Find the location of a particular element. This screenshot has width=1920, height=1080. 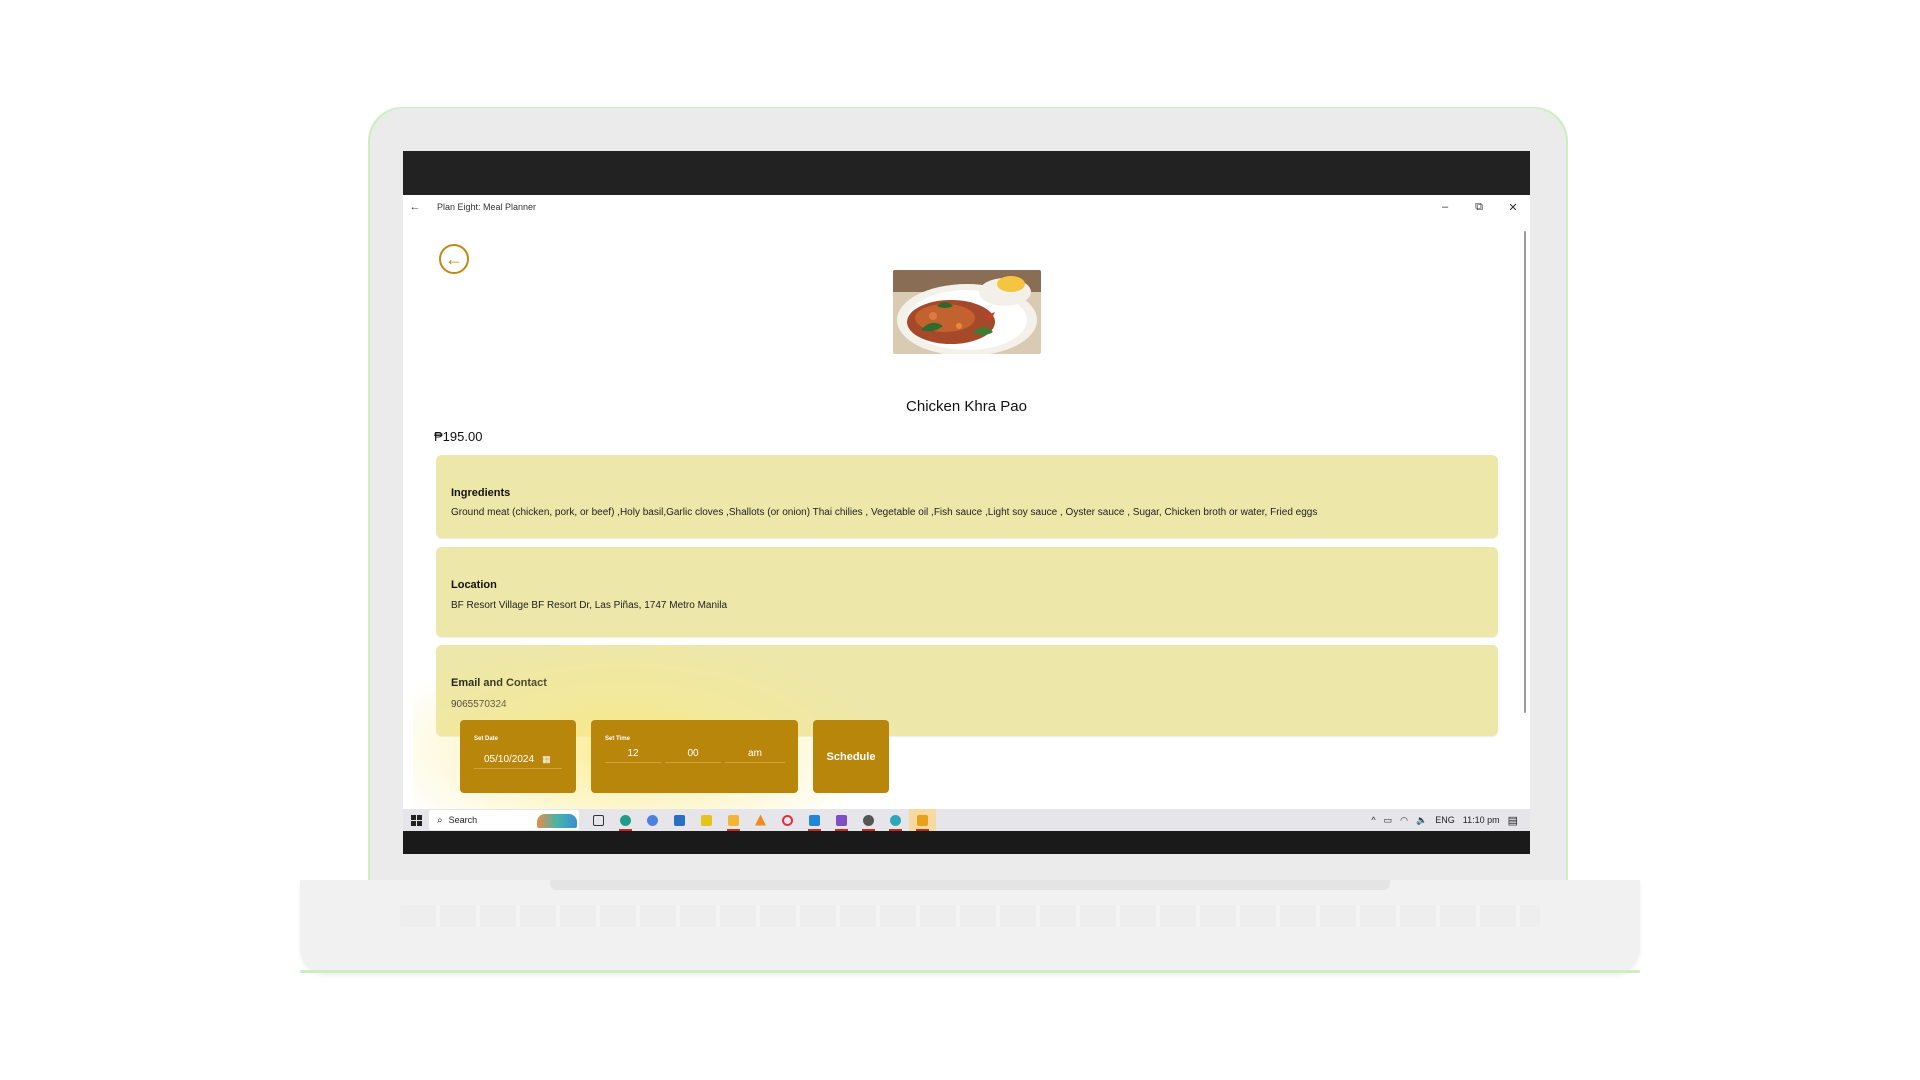

screen-bottom-bezel is located at coordinates (966, 842).